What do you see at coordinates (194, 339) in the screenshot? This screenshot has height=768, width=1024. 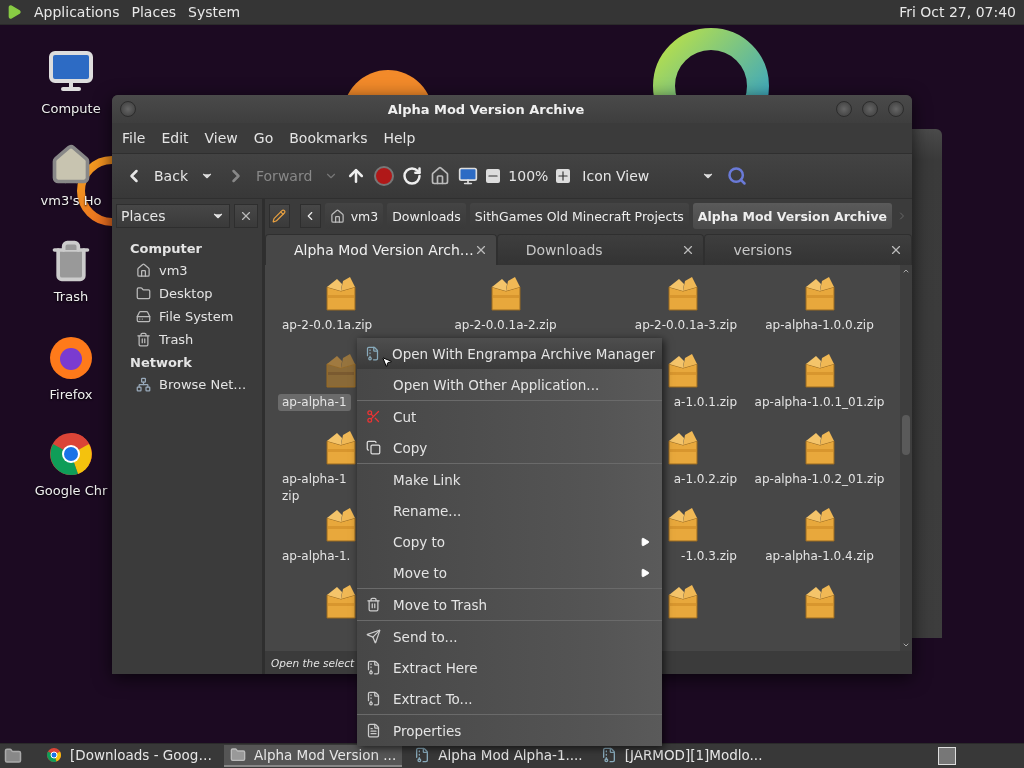 I see `sidebar-item: Trash` at bounding box center [194, 339].